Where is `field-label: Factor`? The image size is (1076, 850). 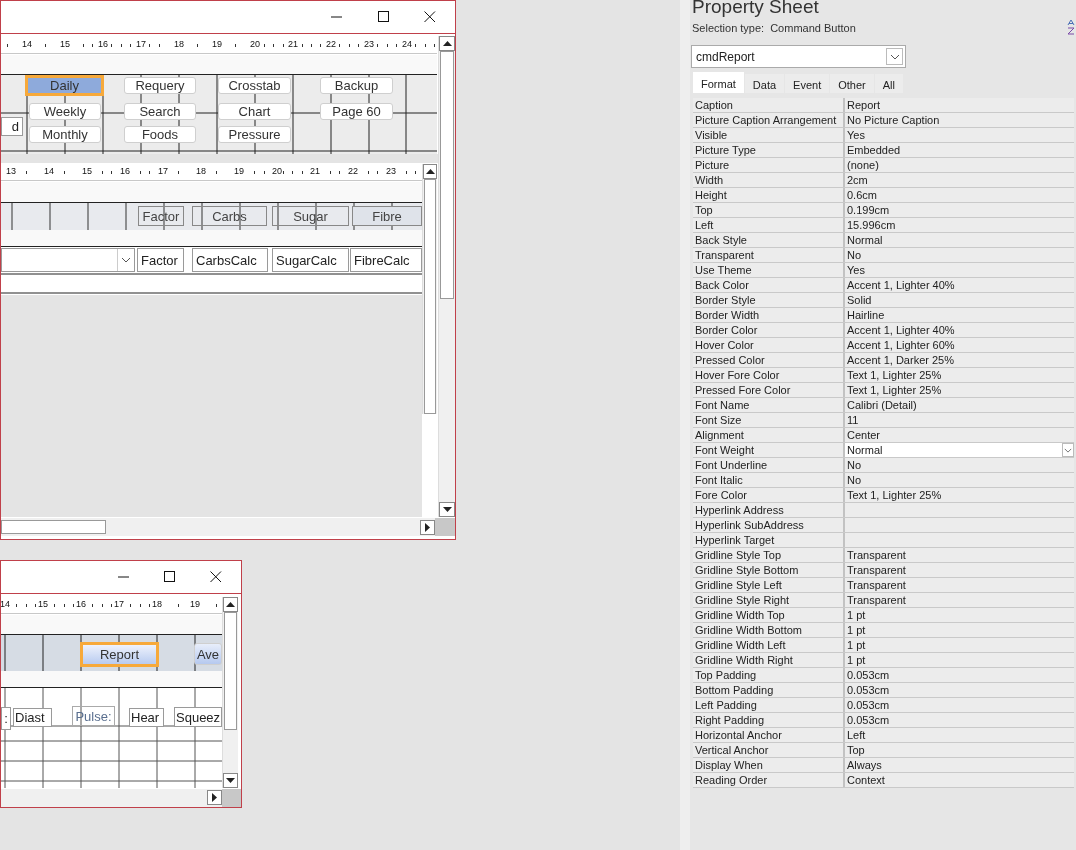
field-label: Factor is located at coordinates (161, 216).